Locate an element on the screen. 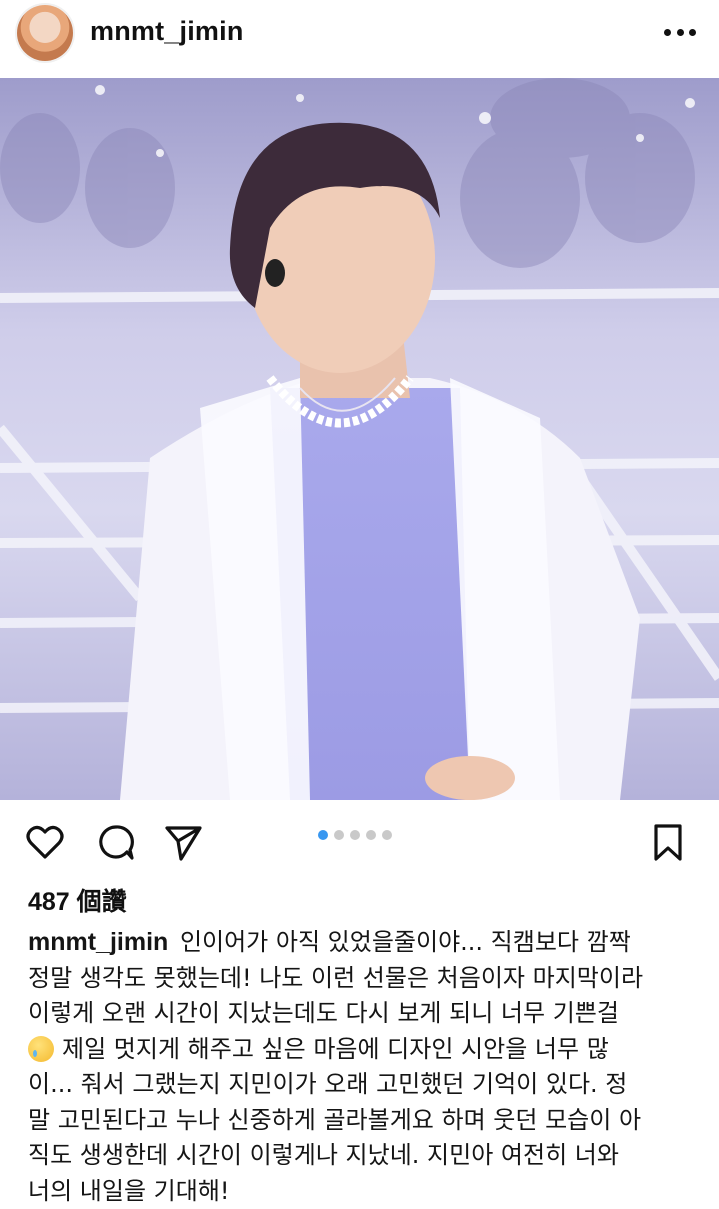 The image size is (719, 1209). caption-line: 말 고민된다고 누나 신중하게 골라볼게요 하며 웃던 모습이 아 is located at coordinates (368, 1121).